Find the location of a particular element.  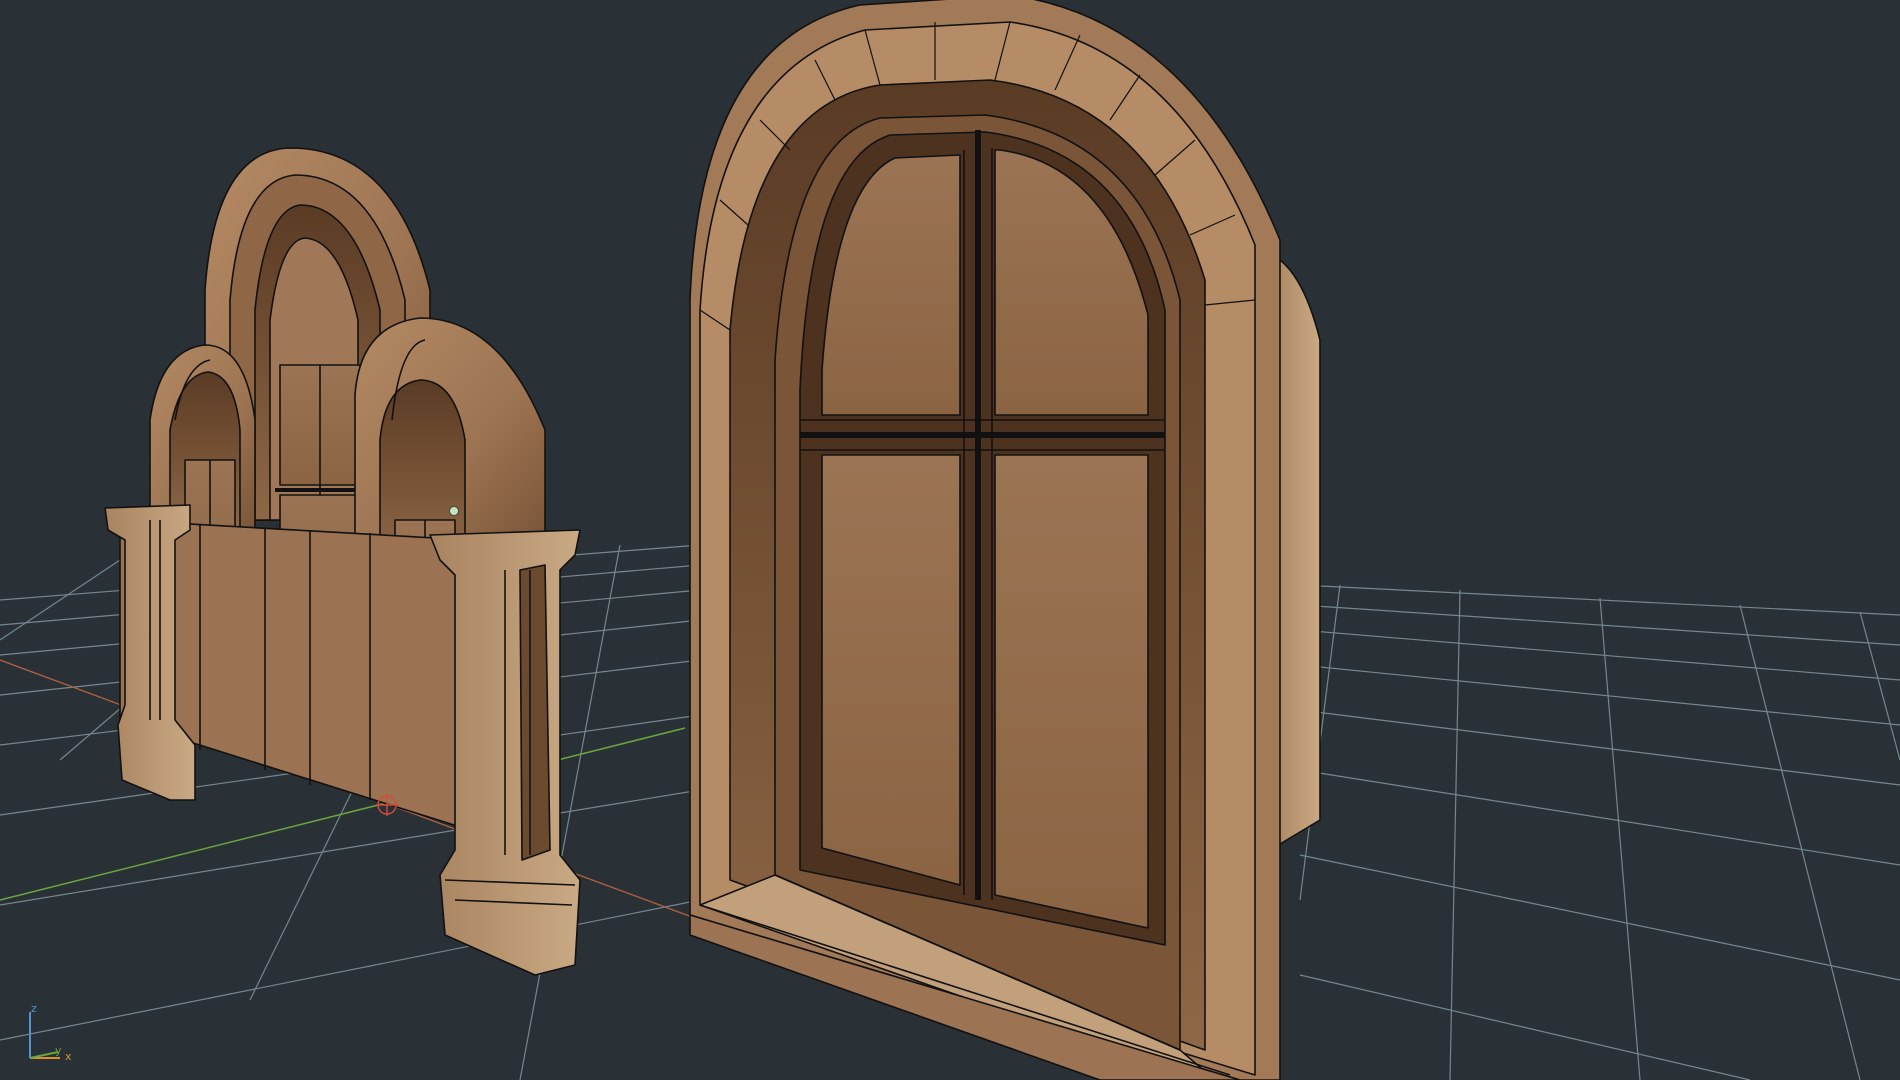

axis-gizmo-z-label: z is located at coordinates (34, 1008).